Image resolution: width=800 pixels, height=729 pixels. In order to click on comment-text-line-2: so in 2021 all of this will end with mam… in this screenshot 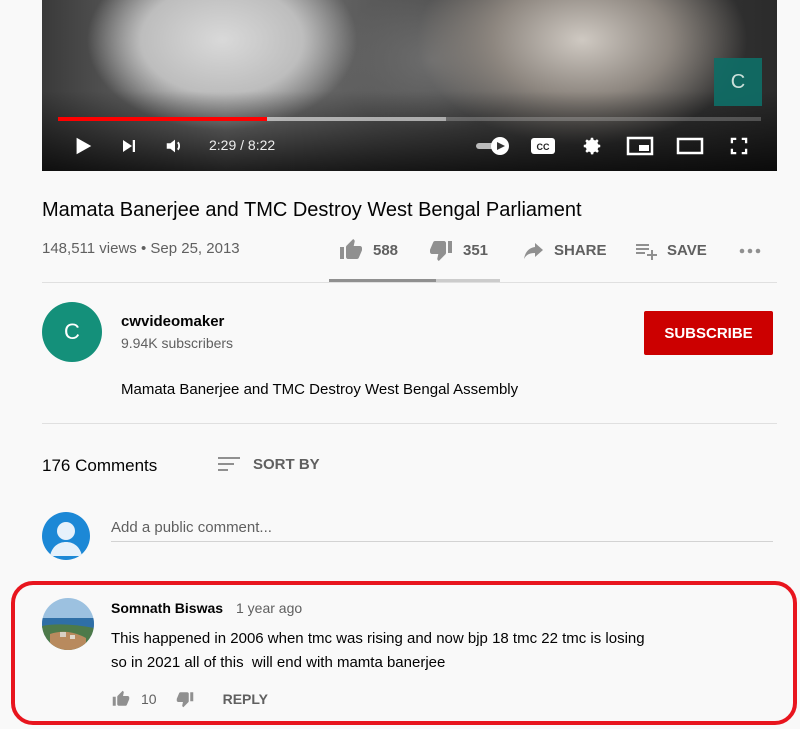, I will do `click(278, 662)`.